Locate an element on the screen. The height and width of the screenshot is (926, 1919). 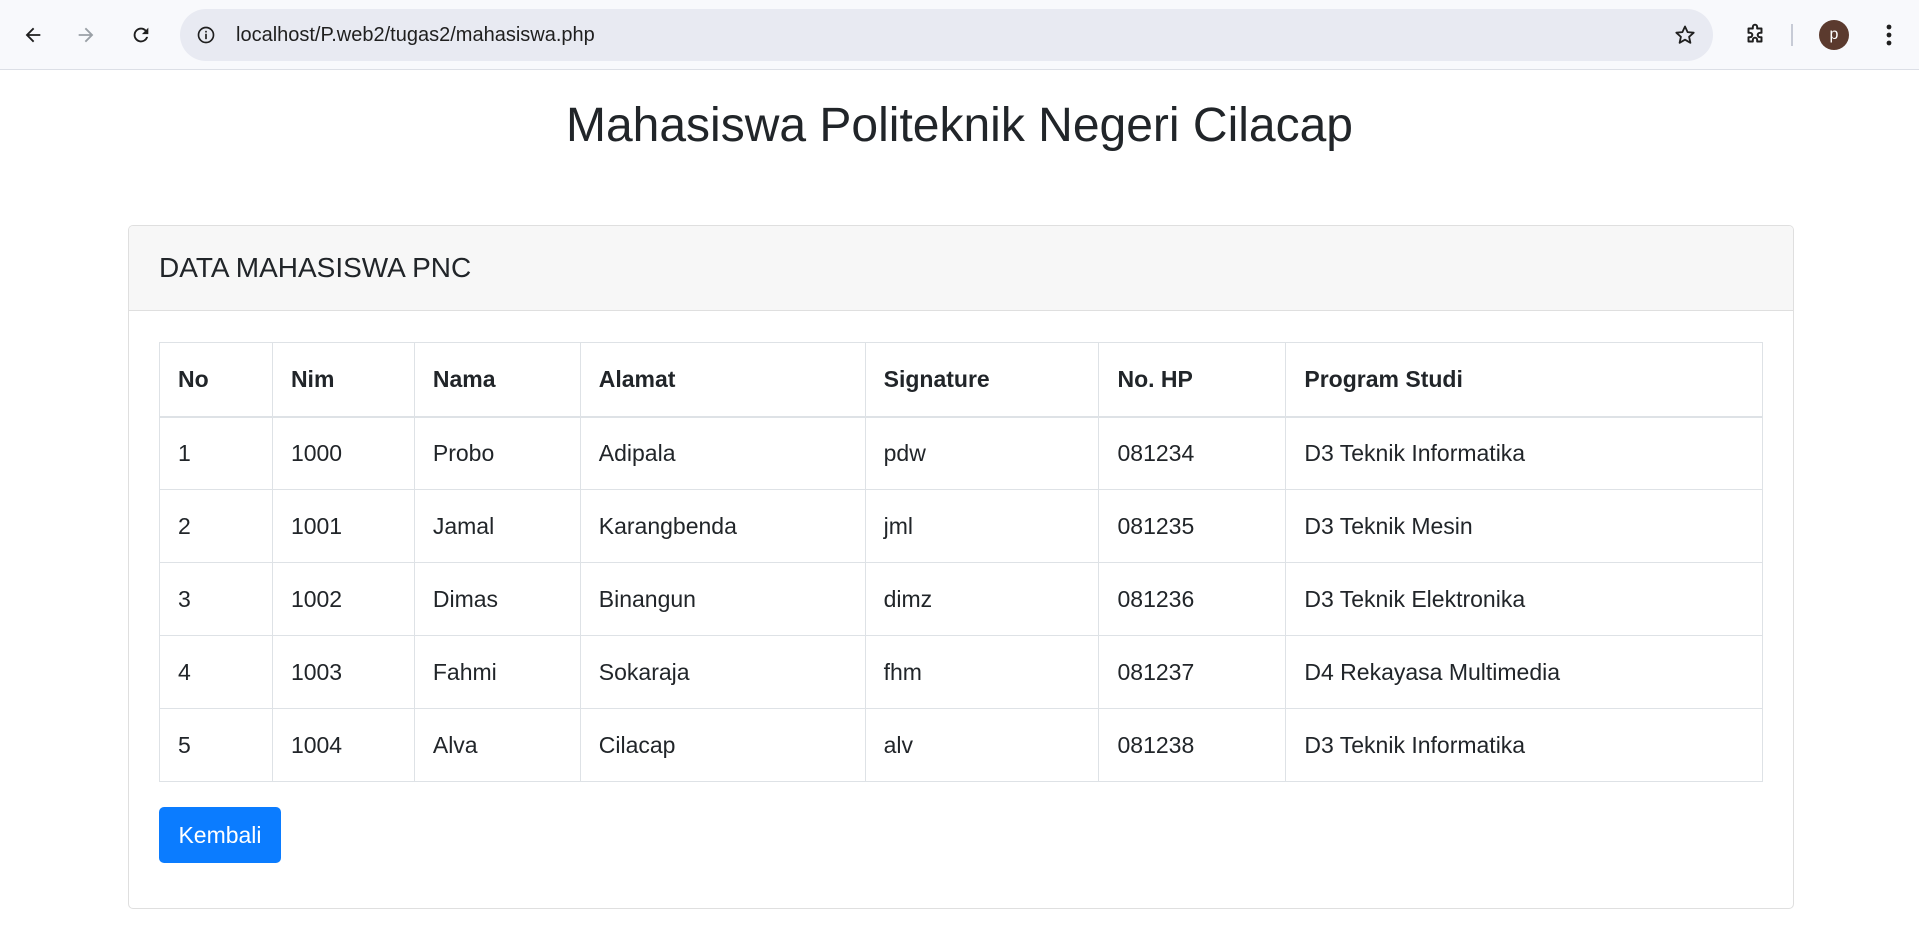
toolbar-divider is located at coordinates (1792, 35).